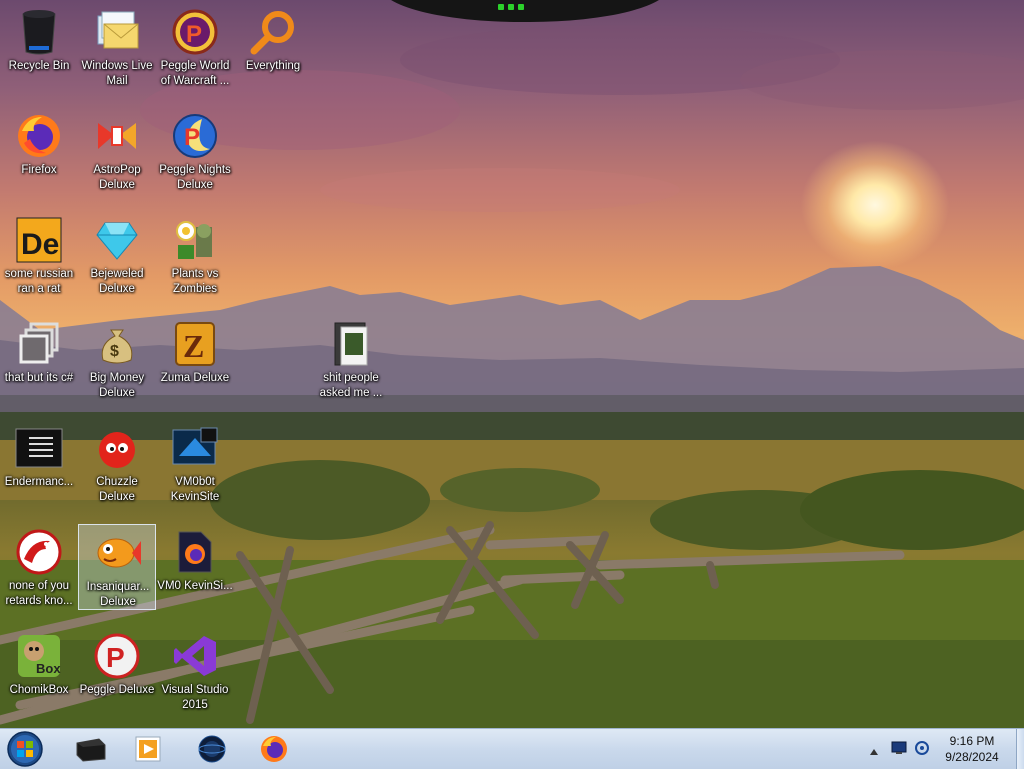 The height and width of the screenshot is (773, 1024). Describe the element at coordinates (195, 177) in the screenshot. I see `icon-label: Peggle Nights Deluxe` at that location.